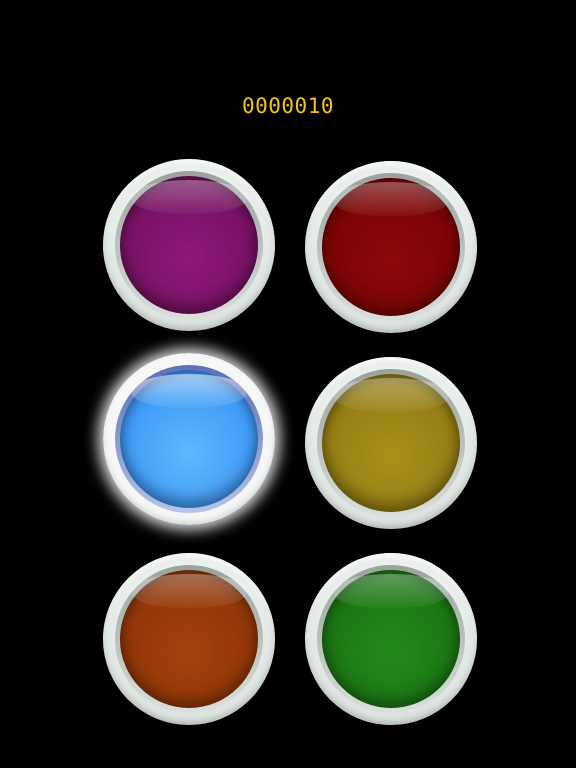 This screenshot has width=576, height=768. Describe the element at coordinates (287, 106) in the screenshot. I see `score-display: 0000010` at that location.